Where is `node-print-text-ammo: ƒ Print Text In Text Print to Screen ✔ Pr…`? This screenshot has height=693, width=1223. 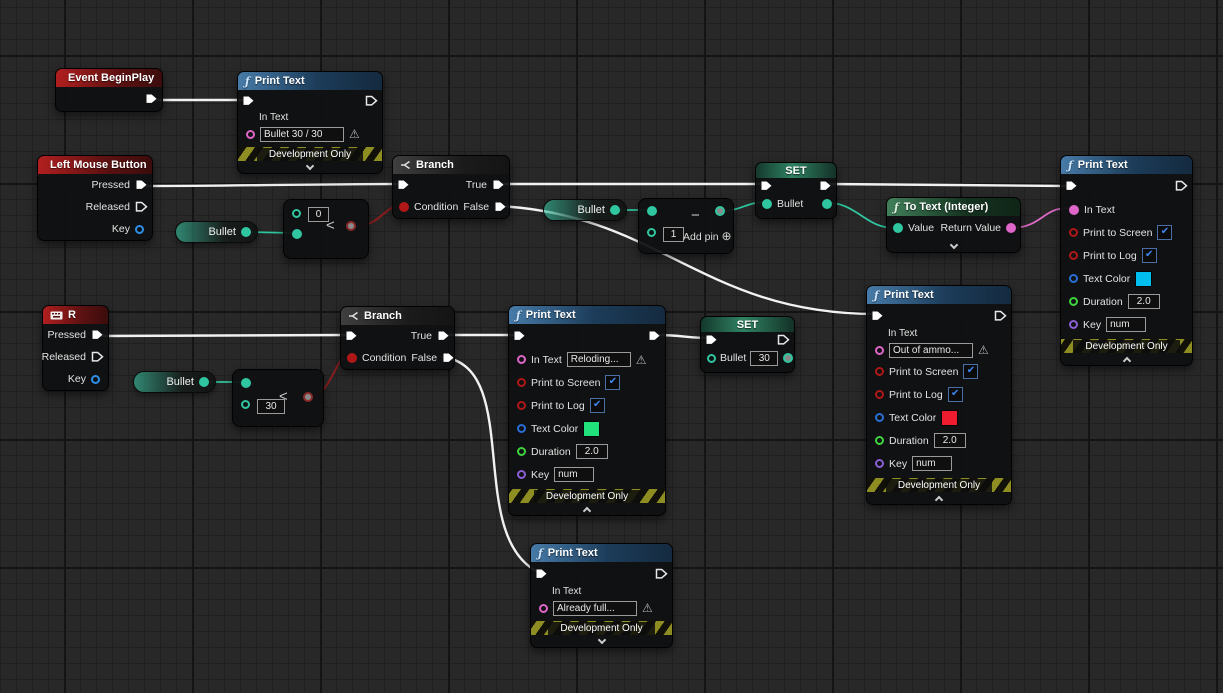
node-print-text-ammo: ƒ Print Text In Text Print to Screen ✔ Pr… is located at coordinates (1126, 260).